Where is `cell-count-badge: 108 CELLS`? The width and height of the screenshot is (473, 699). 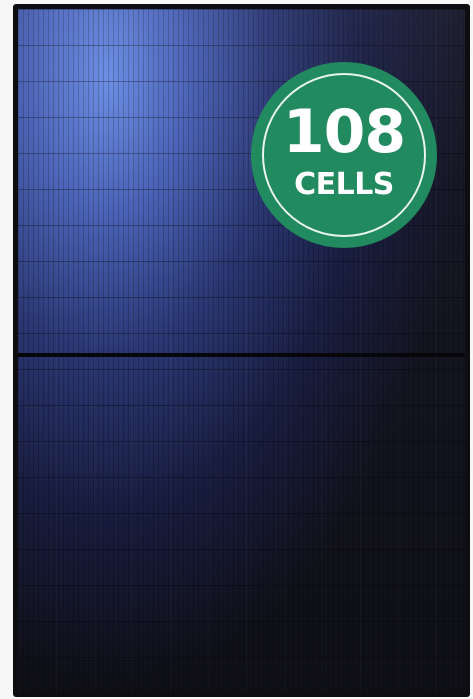 cell-count-badge: 108 CELLS is located at coordinates (344, 155).